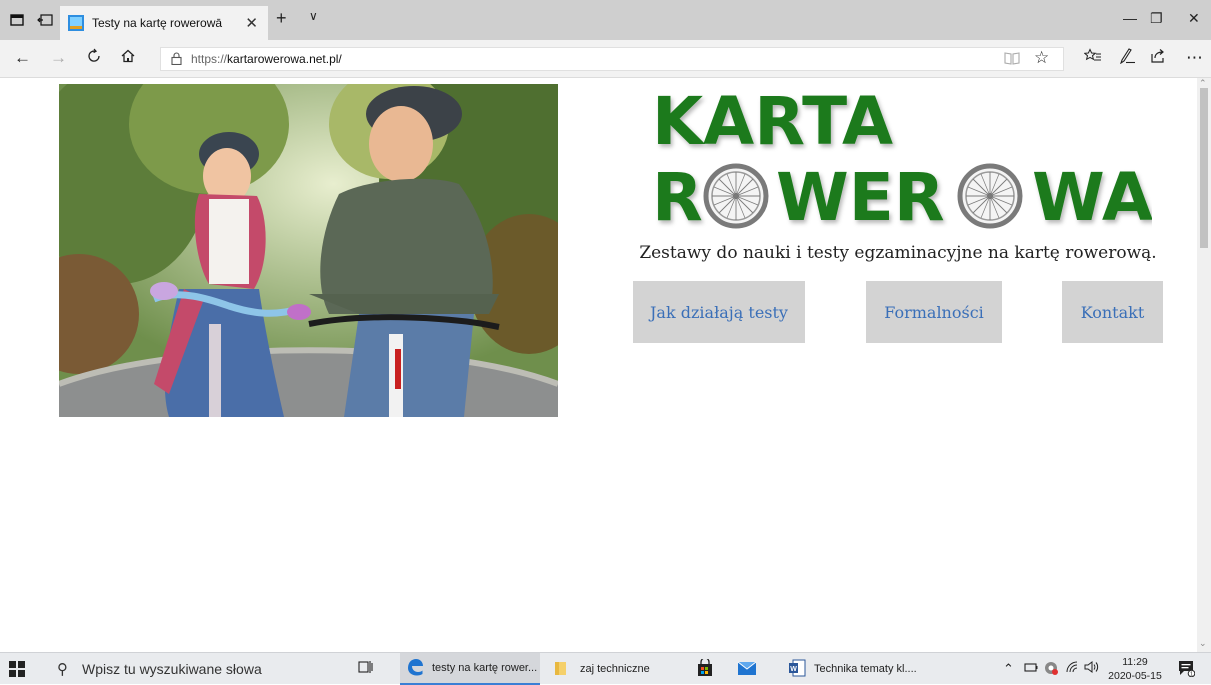 Image resolution: width=1211 pixels, height=685 pixels. I want to click on url-host: kartarowerowa.net.pl/, so click(284, 59).